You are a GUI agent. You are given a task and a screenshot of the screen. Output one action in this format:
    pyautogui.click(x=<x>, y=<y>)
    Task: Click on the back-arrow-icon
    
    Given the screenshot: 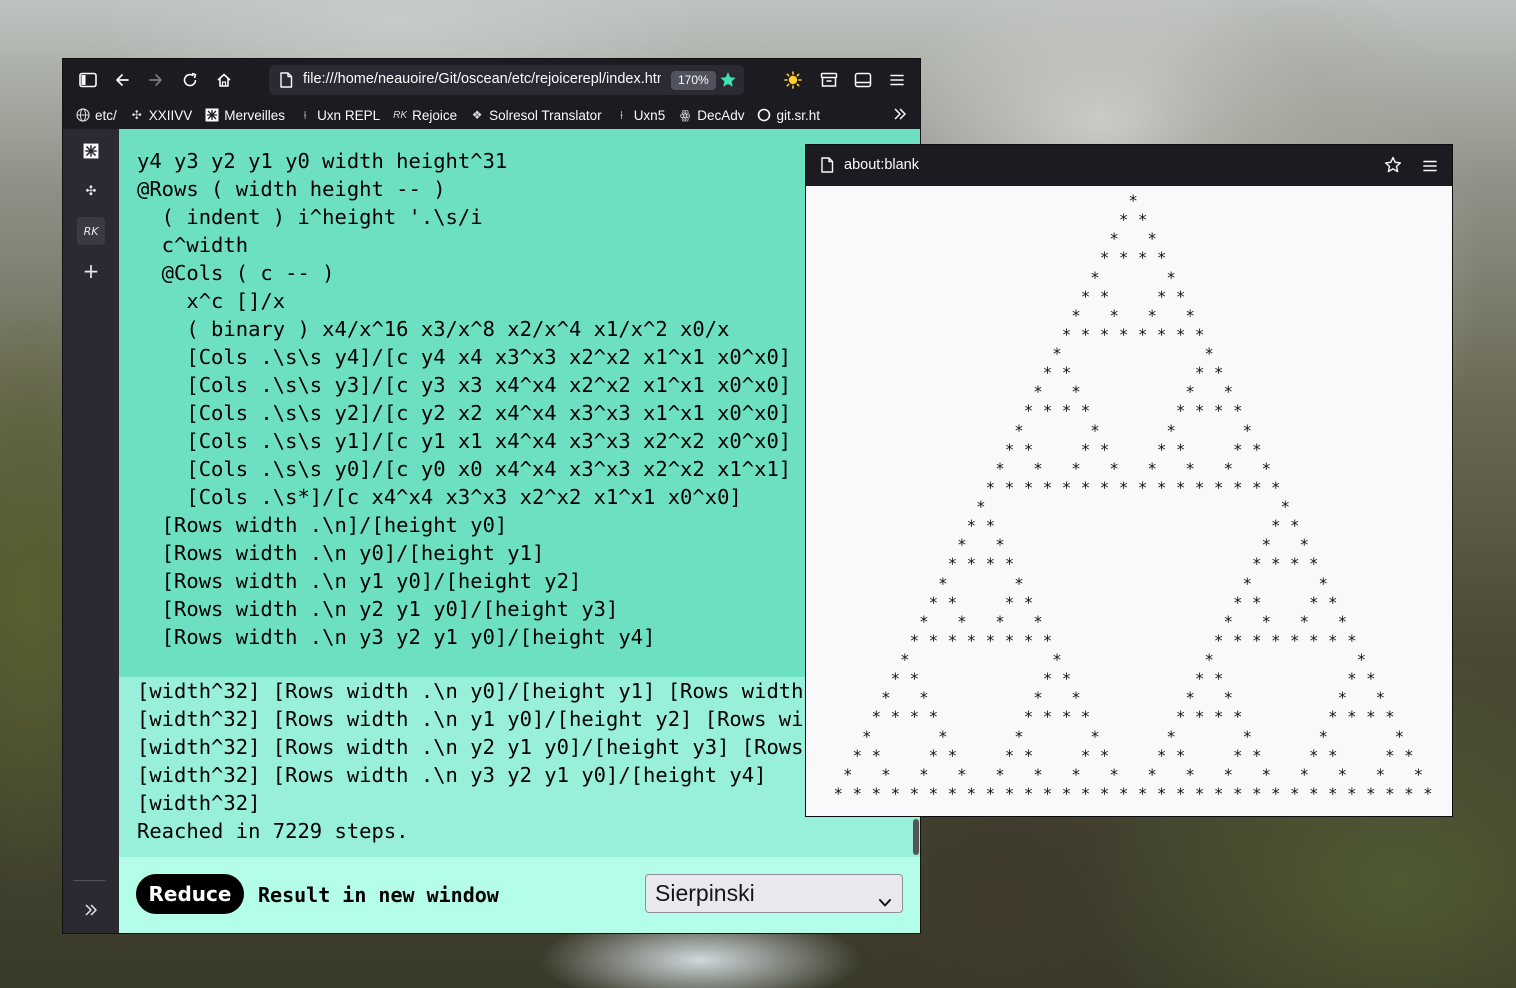 What is the action you would take?
    pyautogui.click(x=122, y=80)
    